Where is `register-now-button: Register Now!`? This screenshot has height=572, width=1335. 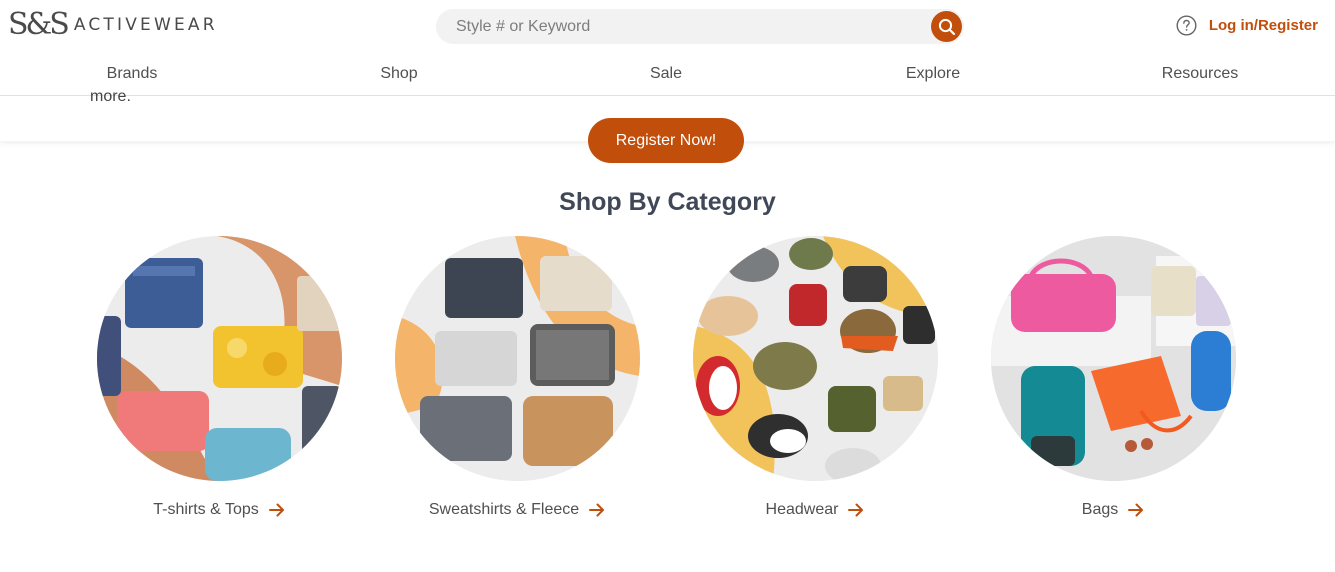 register-now-button: Register Now! is located at coordinates (666, 140).